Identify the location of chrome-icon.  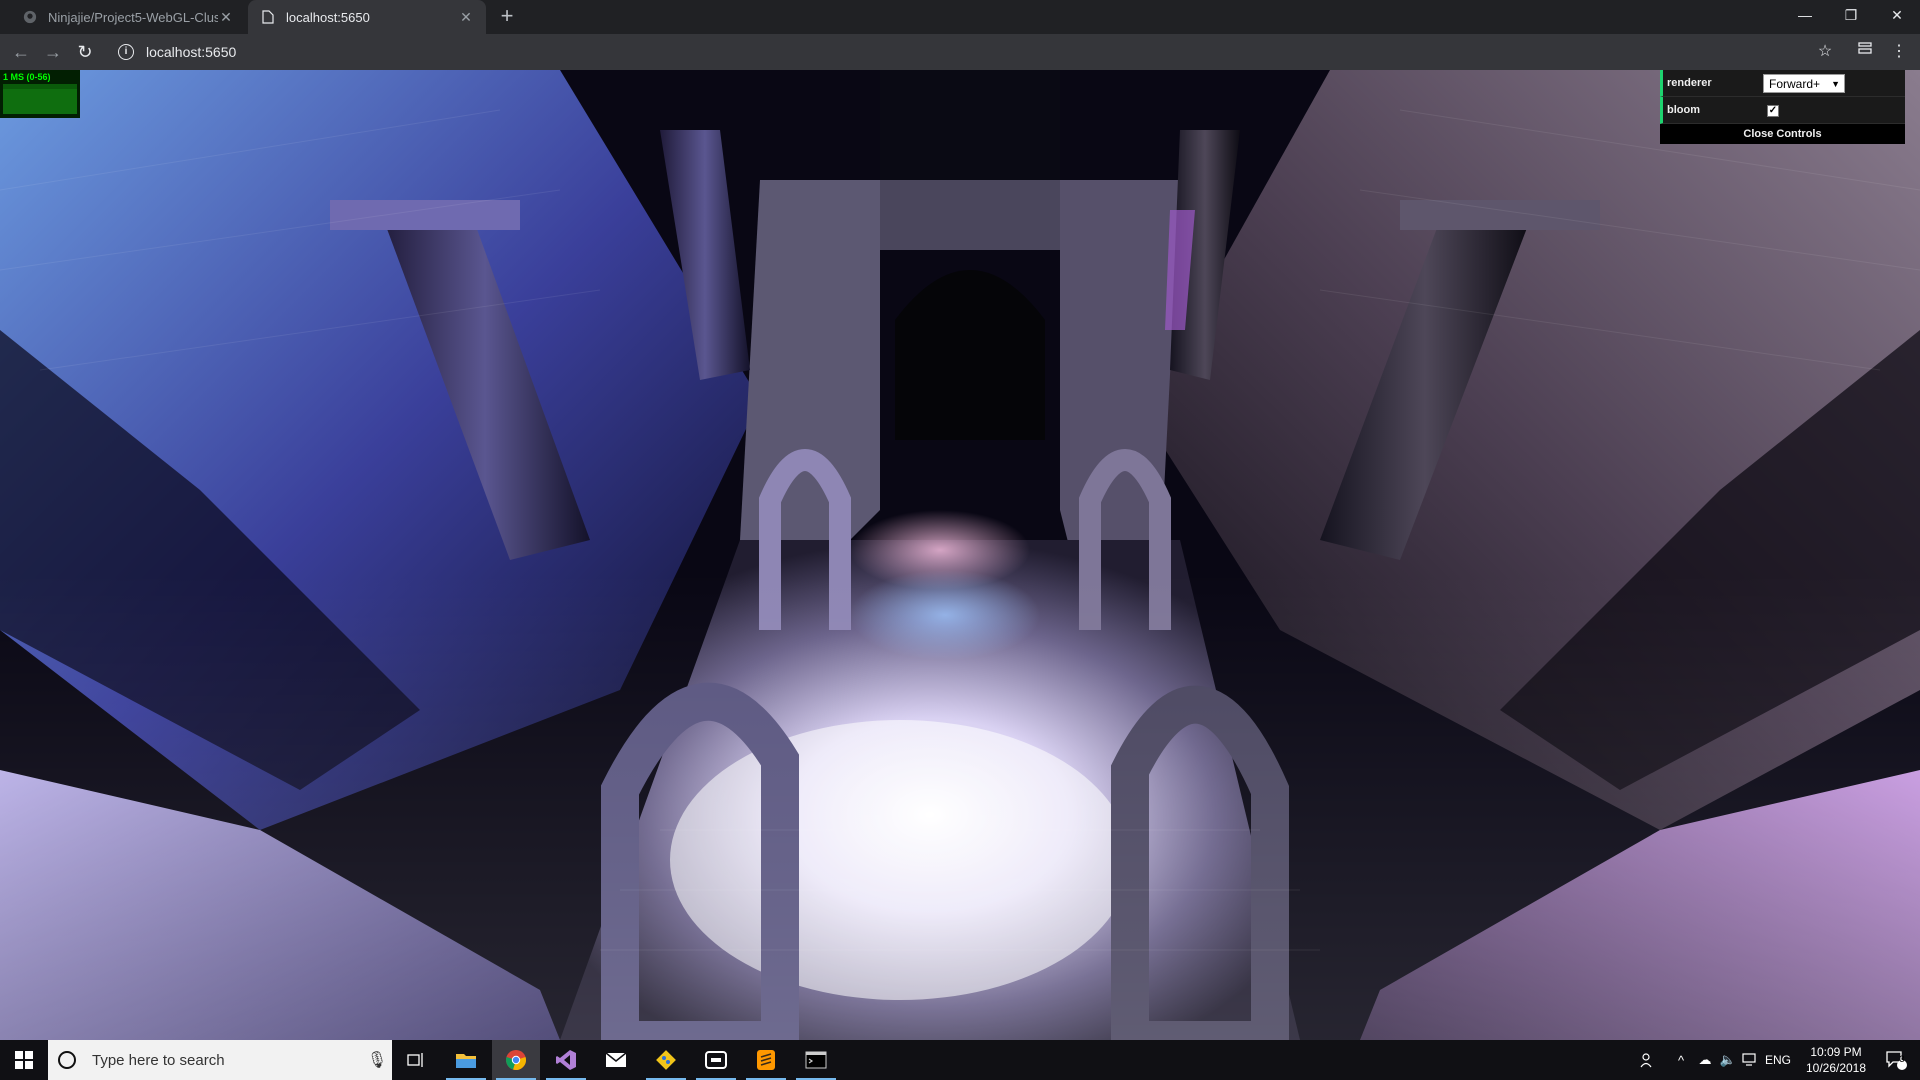
(516, 1060).